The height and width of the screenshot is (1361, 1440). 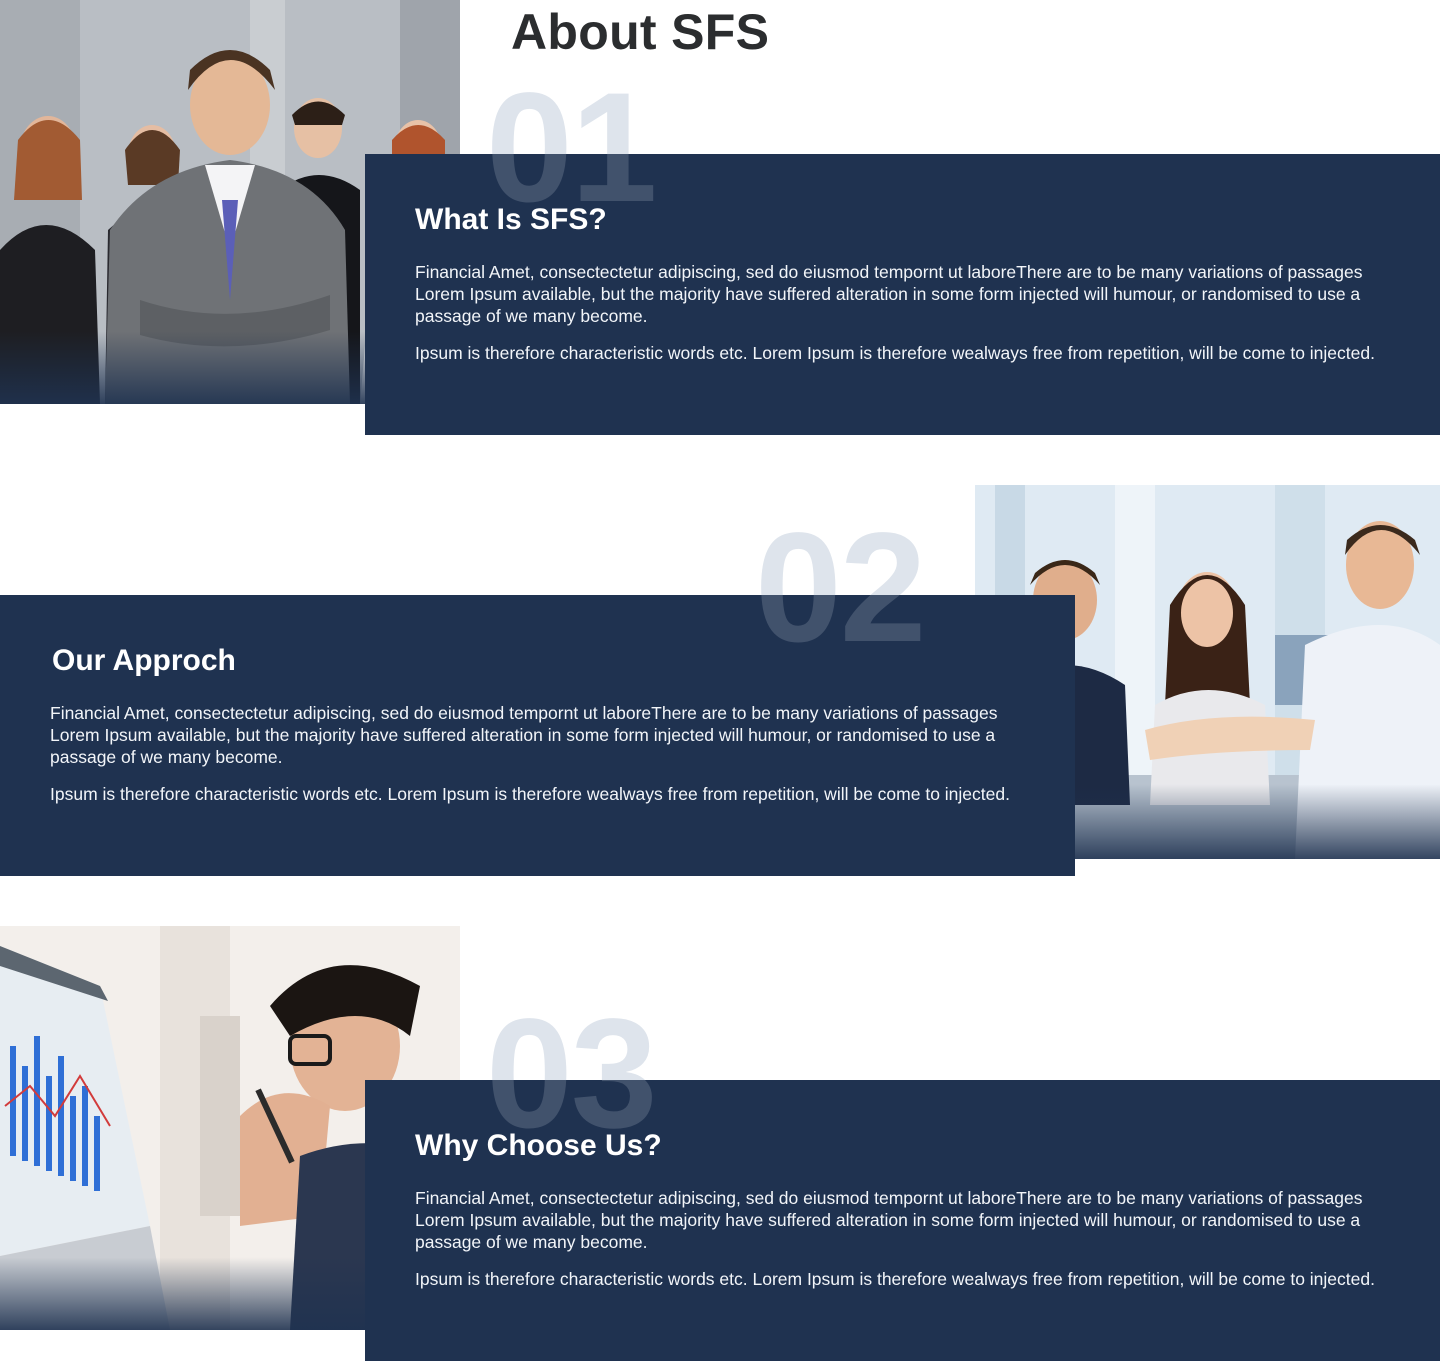 I want to click on section-number-overlay: 02, so click(x=841, y=588).